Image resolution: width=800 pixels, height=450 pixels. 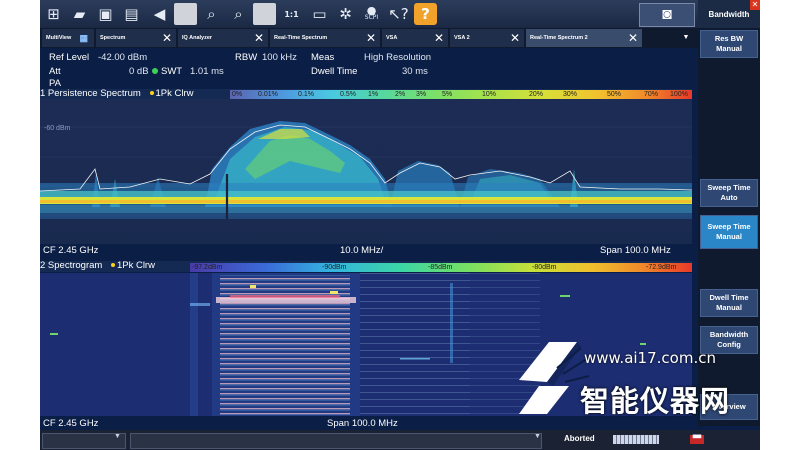 What do you see at coordinates (362, 250) in the screenshot?
I see `persistence-frequency-division: 10.0 MHz/` at bounding box center [362, 250].